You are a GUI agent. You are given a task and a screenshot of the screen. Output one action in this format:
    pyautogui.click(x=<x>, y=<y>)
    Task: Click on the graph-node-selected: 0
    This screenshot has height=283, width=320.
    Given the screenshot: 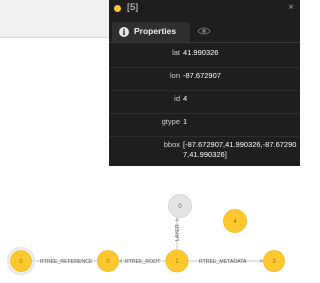 What is the action you would take?
    pyautogui.click(x=21, y=261)
    